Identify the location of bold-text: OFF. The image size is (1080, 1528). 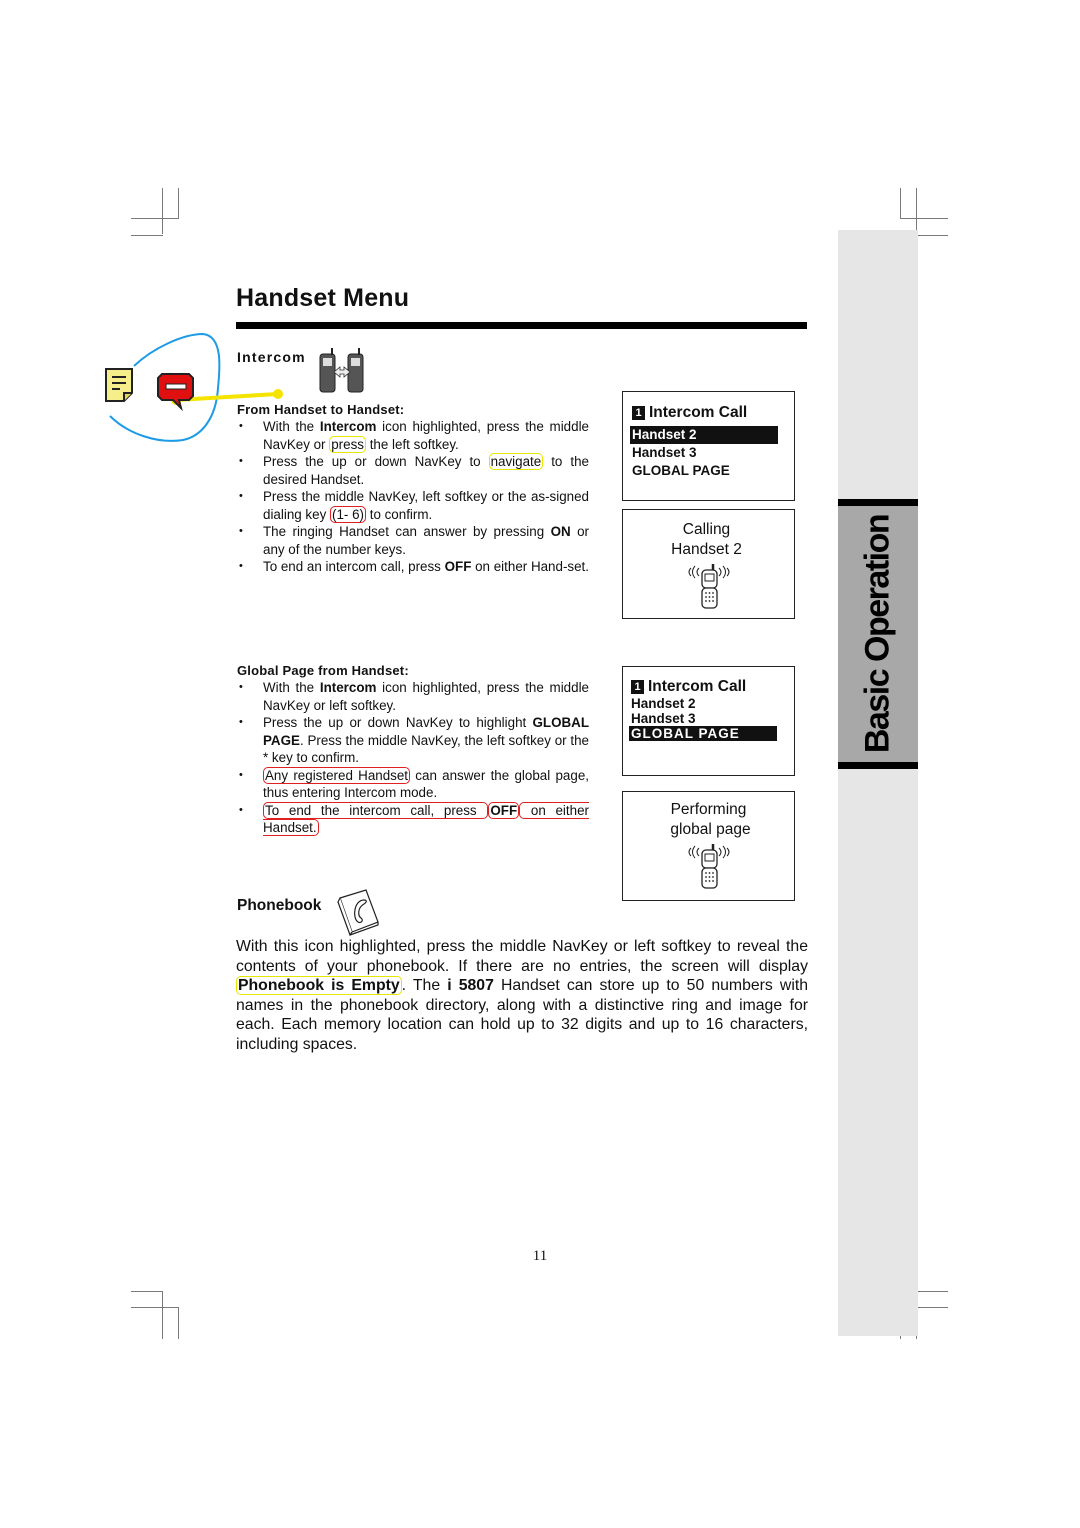
(458, 566).